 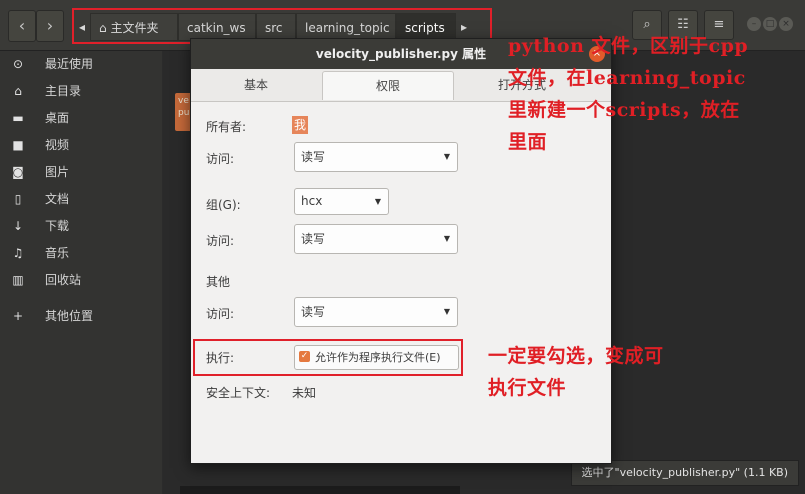 What do you see at coordinates (401, 54) in the screenshot?
I see `dialog-title: velocity_publisher.py 属性` at bounding box center [401, 54].